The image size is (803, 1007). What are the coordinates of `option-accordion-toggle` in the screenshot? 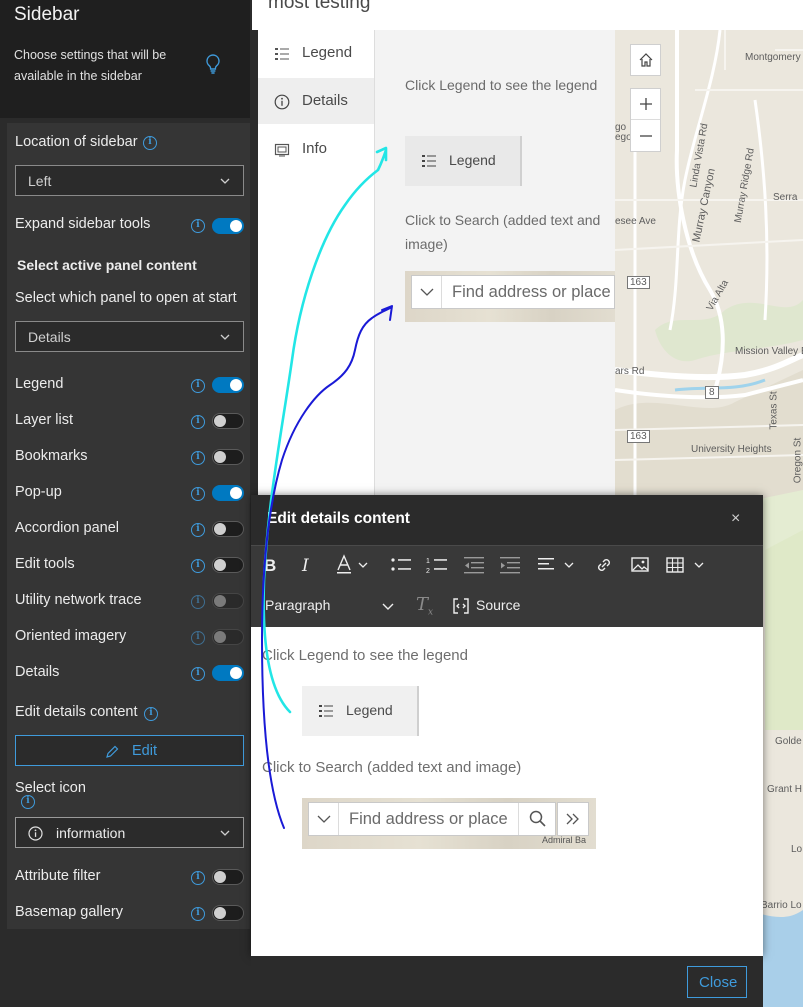 It's located at (228, 529).